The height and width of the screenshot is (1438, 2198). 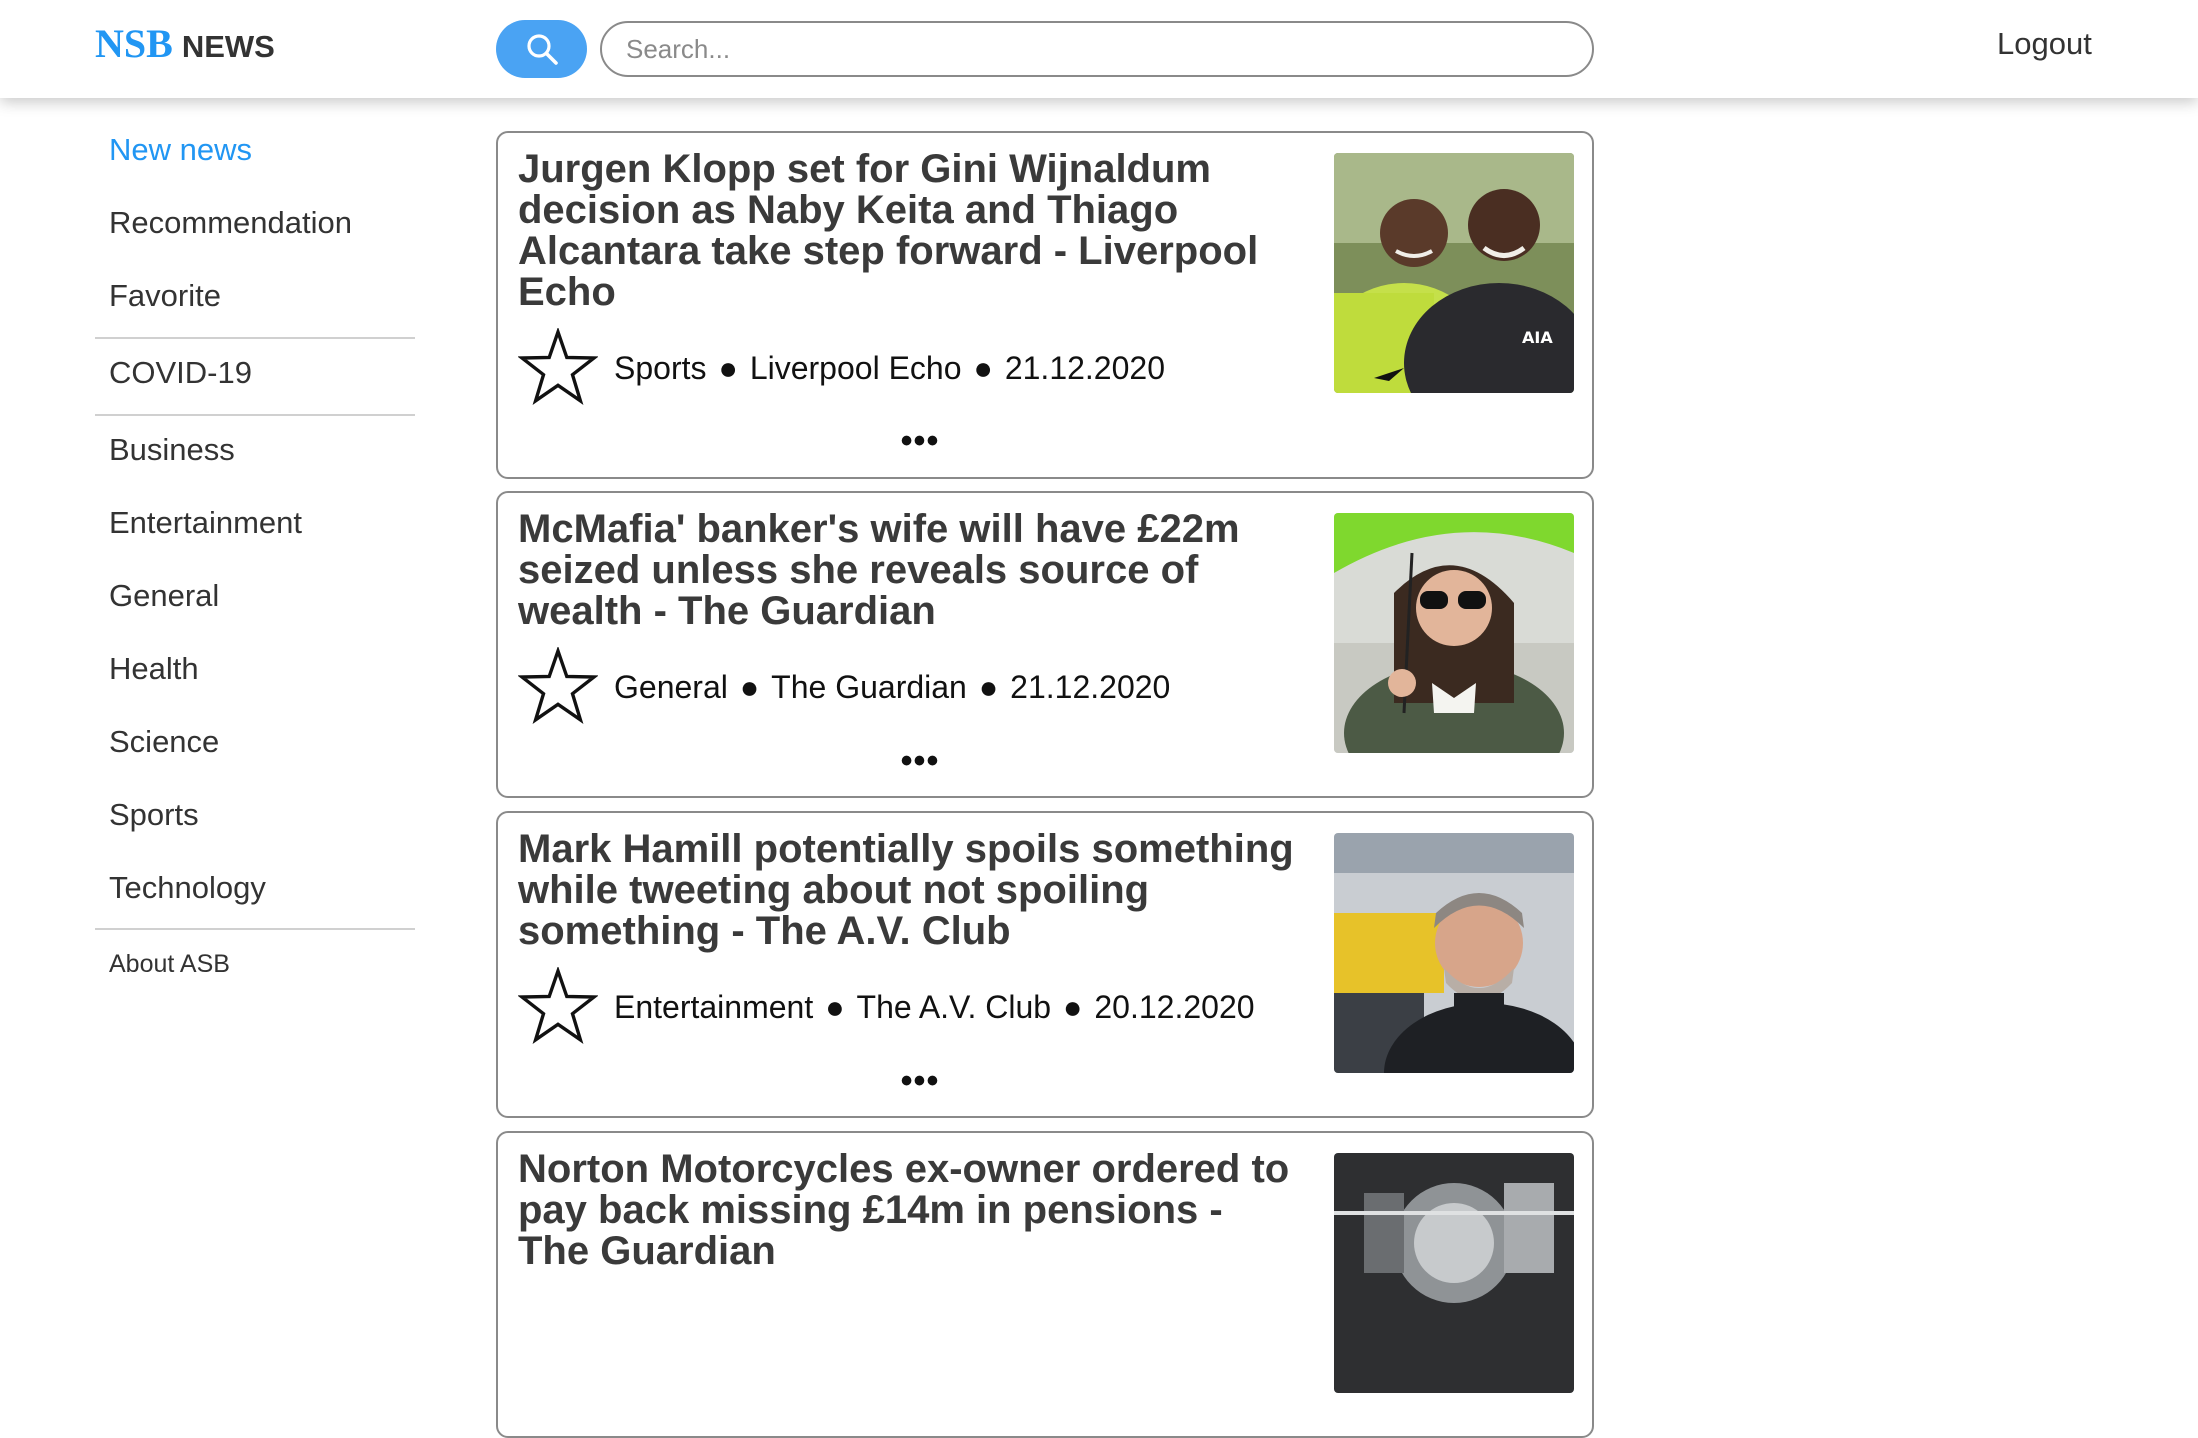 What do you see at coordinates (671, 686) in the screenshot?
I see `article-category: General` at bounding box center [671, 686].